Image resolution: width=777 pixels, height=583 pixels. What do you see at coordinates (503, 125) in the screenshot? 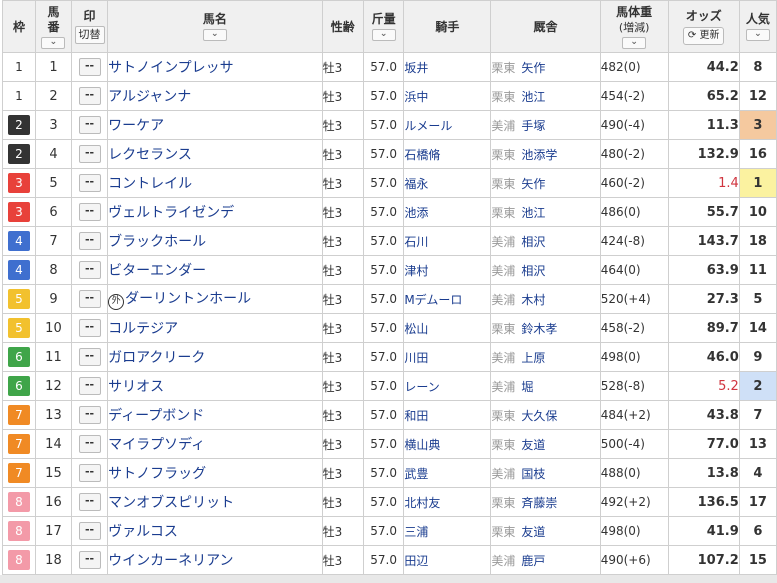
I see `trainer-area: 美浦` at bounding box center [503, 125].